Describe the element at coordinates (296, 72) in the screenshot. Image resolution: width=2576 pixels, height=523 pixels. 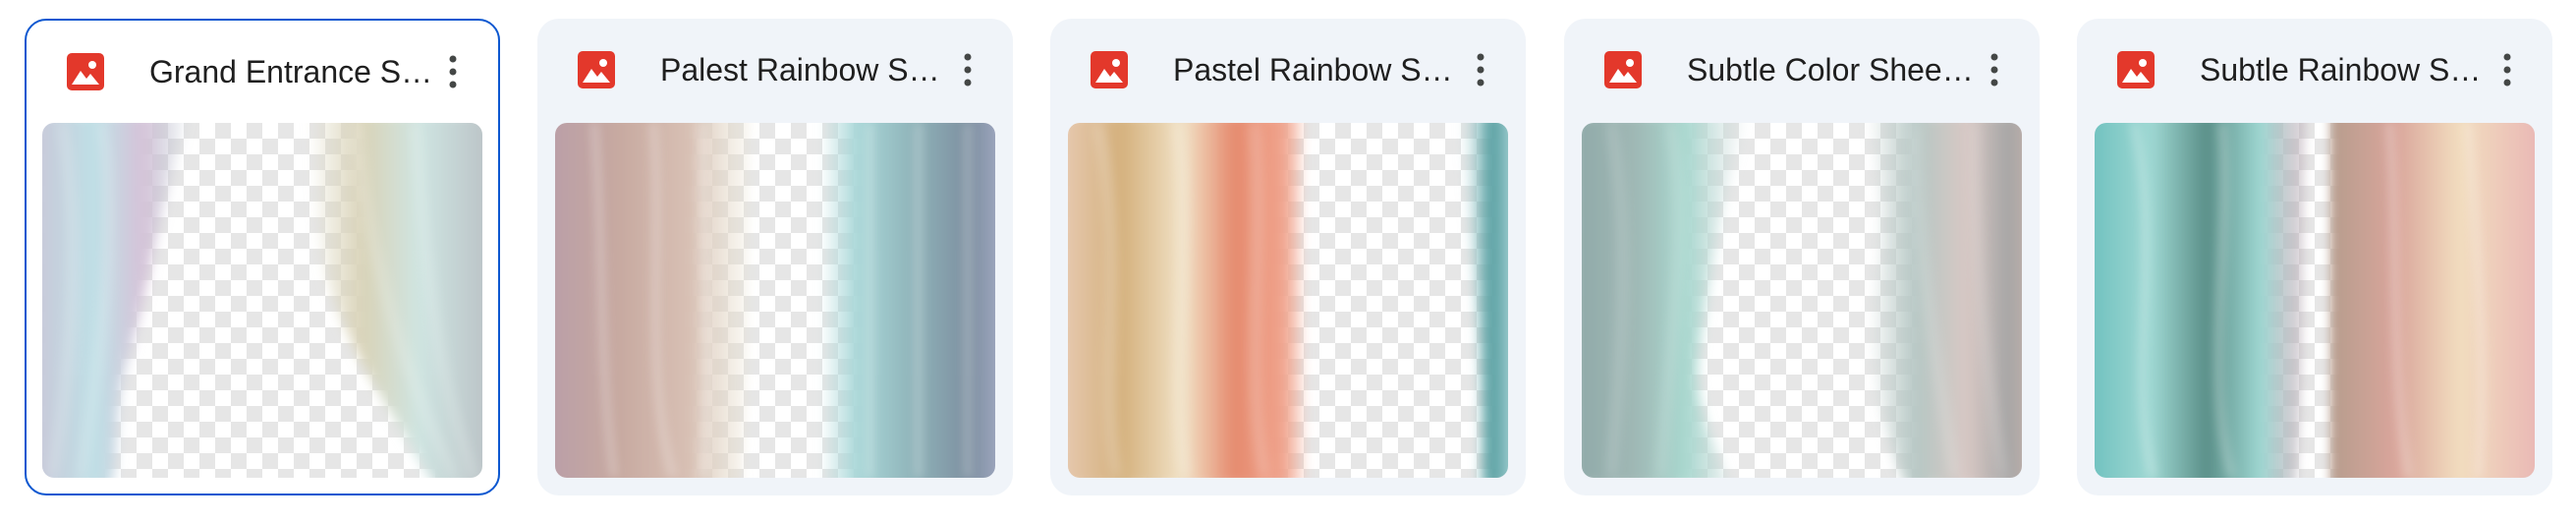
I see `file-title: Grand Entrance Sheer Curtains` at that location.